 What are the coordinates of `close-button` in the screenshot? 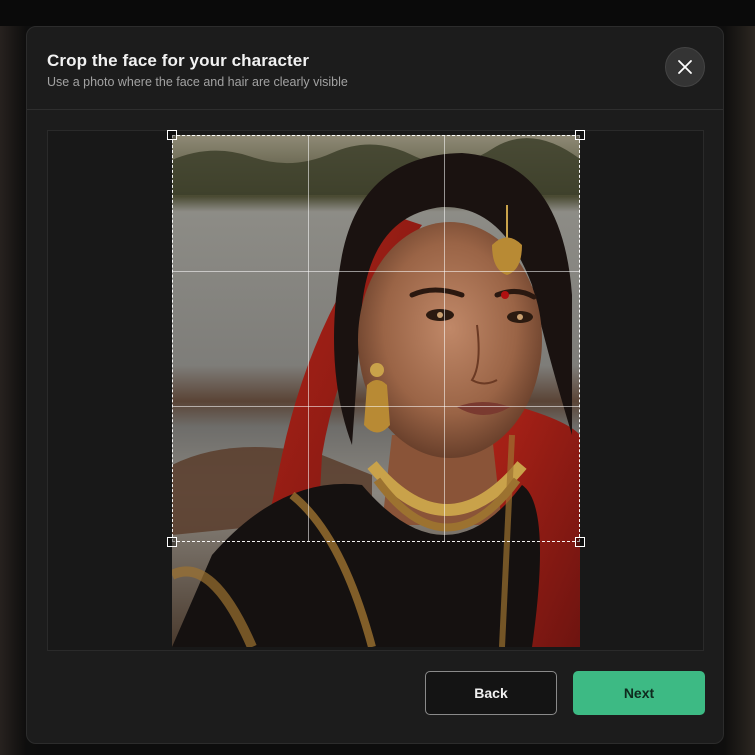 It's located at (685, 67).